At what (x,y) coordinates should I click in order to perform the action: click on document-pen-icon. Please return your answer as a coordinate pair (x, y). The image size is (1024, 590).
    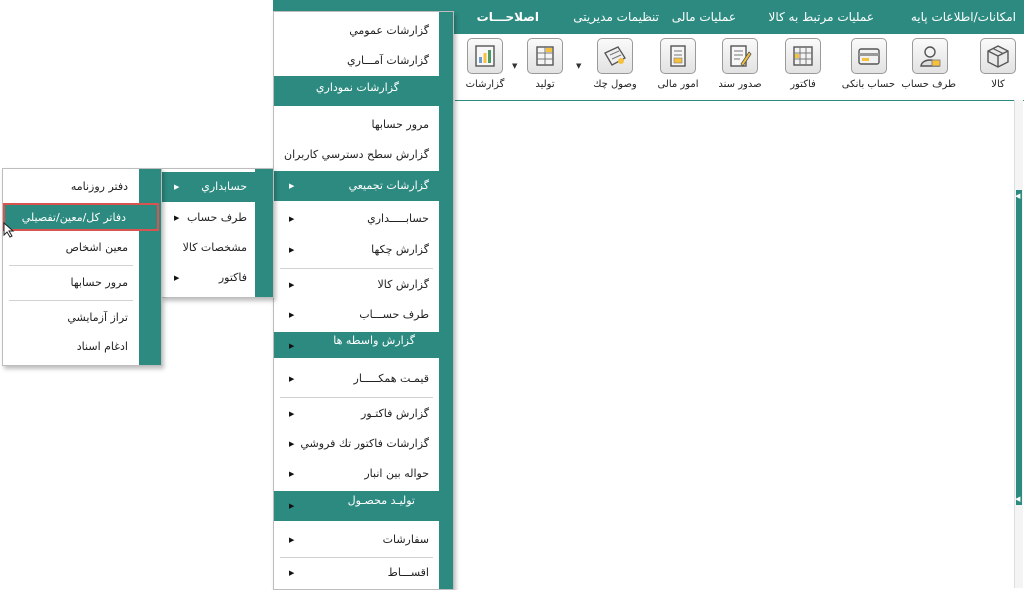
    Looking at the image, I should click on (741, 56).